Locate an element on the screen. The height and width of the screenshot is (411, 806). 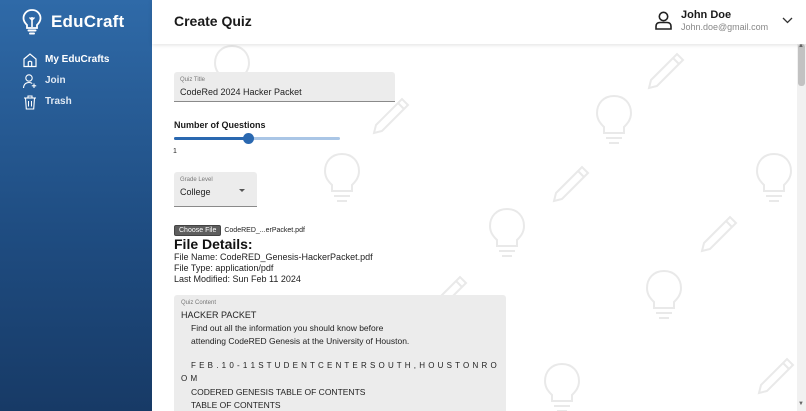
content-line: O M is located at coordinates (189, 378).